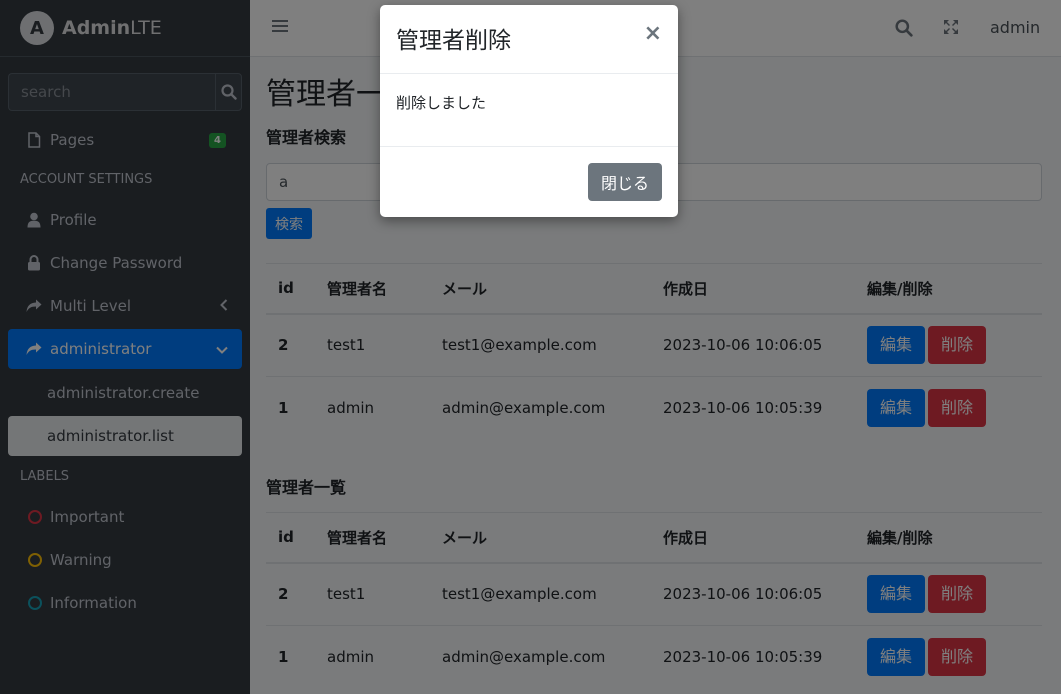 The height and width of the screenshot is (694, 1061). Describe the element at coordinates (441, 103) in the screenshot. I see `modal-message: 削除しました` at that location.